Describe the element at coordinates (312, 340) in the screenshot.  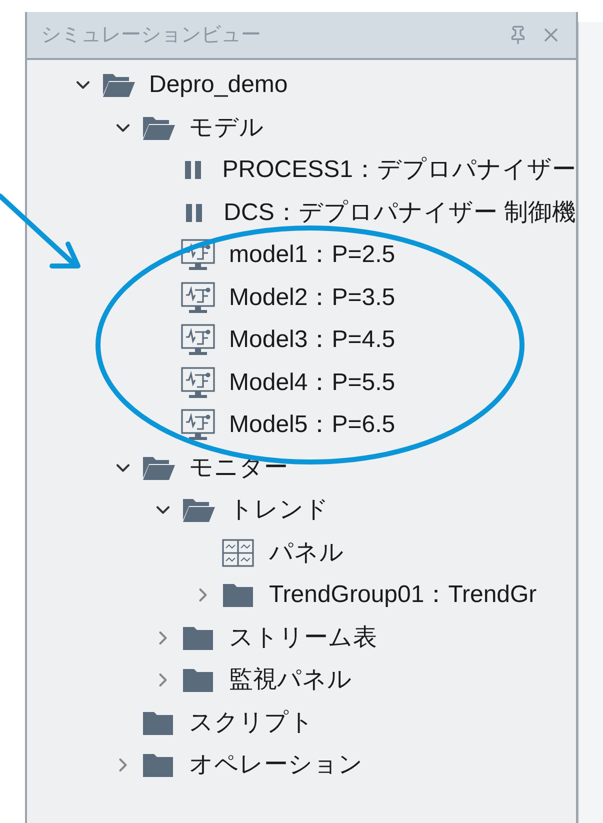
I see `tree-item-label: Model3：P=4.5` at that location.